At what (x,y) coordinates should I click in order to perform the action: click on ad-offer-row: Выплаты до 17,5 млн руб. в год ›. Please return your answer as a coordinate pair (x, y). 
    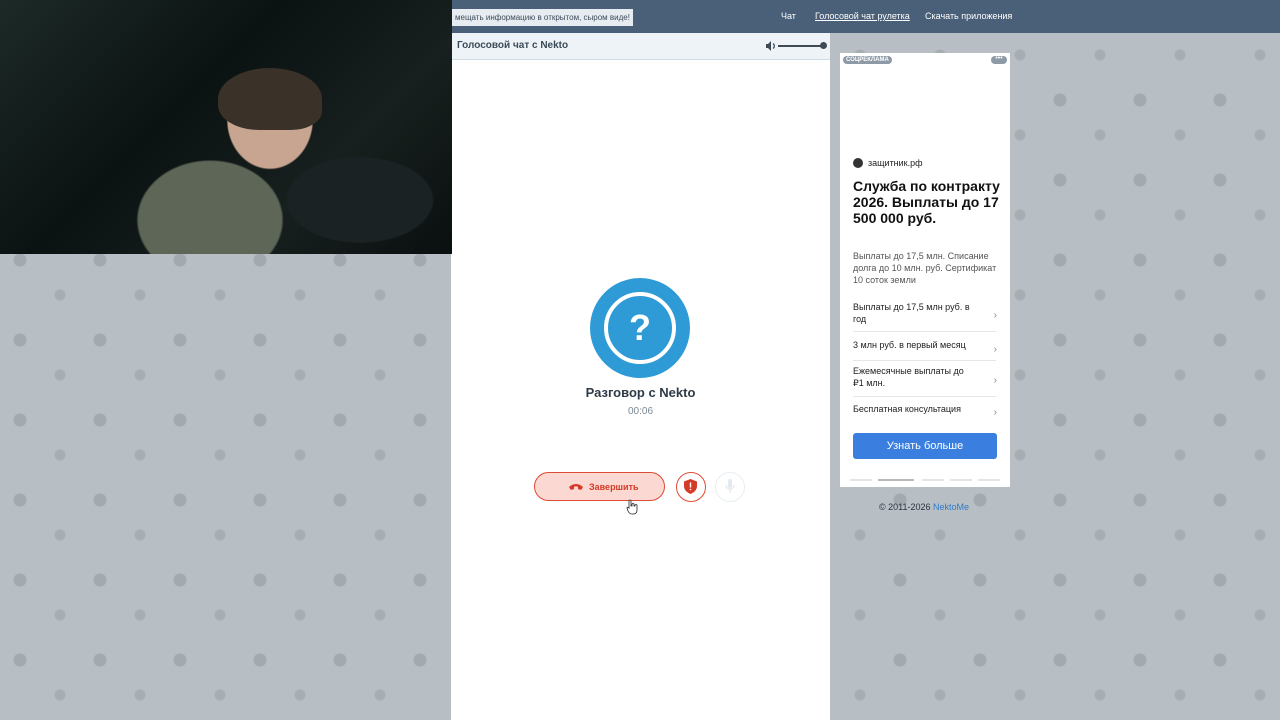
    Looking at the image, I should click on (925, 316).